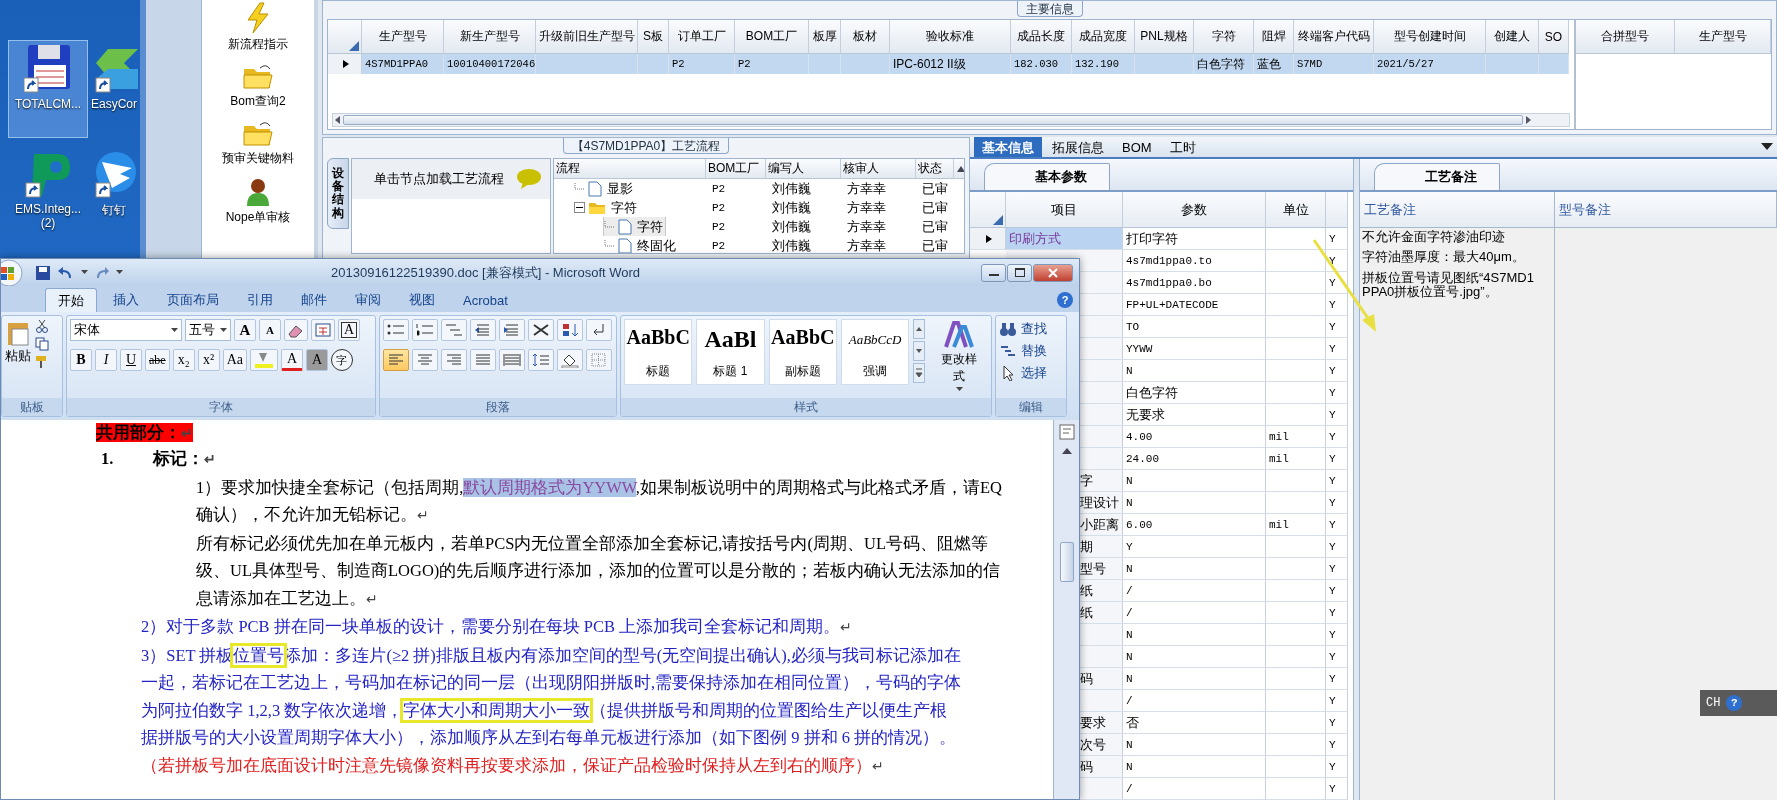  What do you see at coordinates (258, 86) in the screenshot?
I see `nav-item: Bom查询2` at bounding box center [258, 86].